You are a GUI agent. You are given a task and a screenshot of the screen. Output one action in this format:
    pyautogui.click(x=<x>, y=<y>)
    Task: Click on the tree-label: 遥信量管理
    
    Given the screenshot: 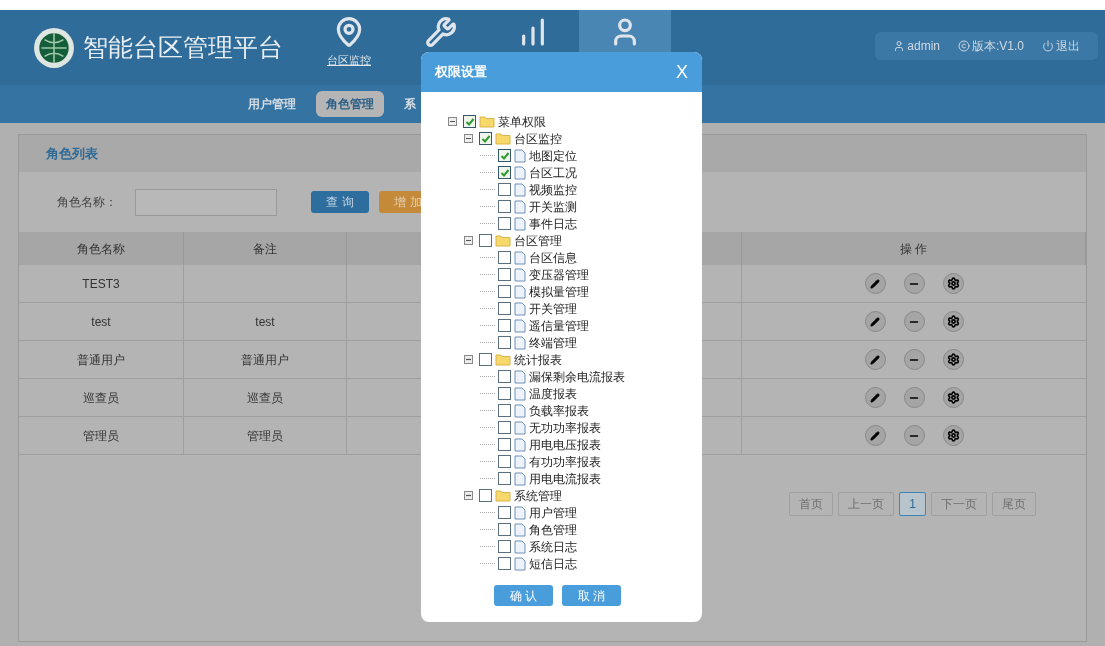 What is the action you would take?
    pyautogui.click(x=559, y=325)
    